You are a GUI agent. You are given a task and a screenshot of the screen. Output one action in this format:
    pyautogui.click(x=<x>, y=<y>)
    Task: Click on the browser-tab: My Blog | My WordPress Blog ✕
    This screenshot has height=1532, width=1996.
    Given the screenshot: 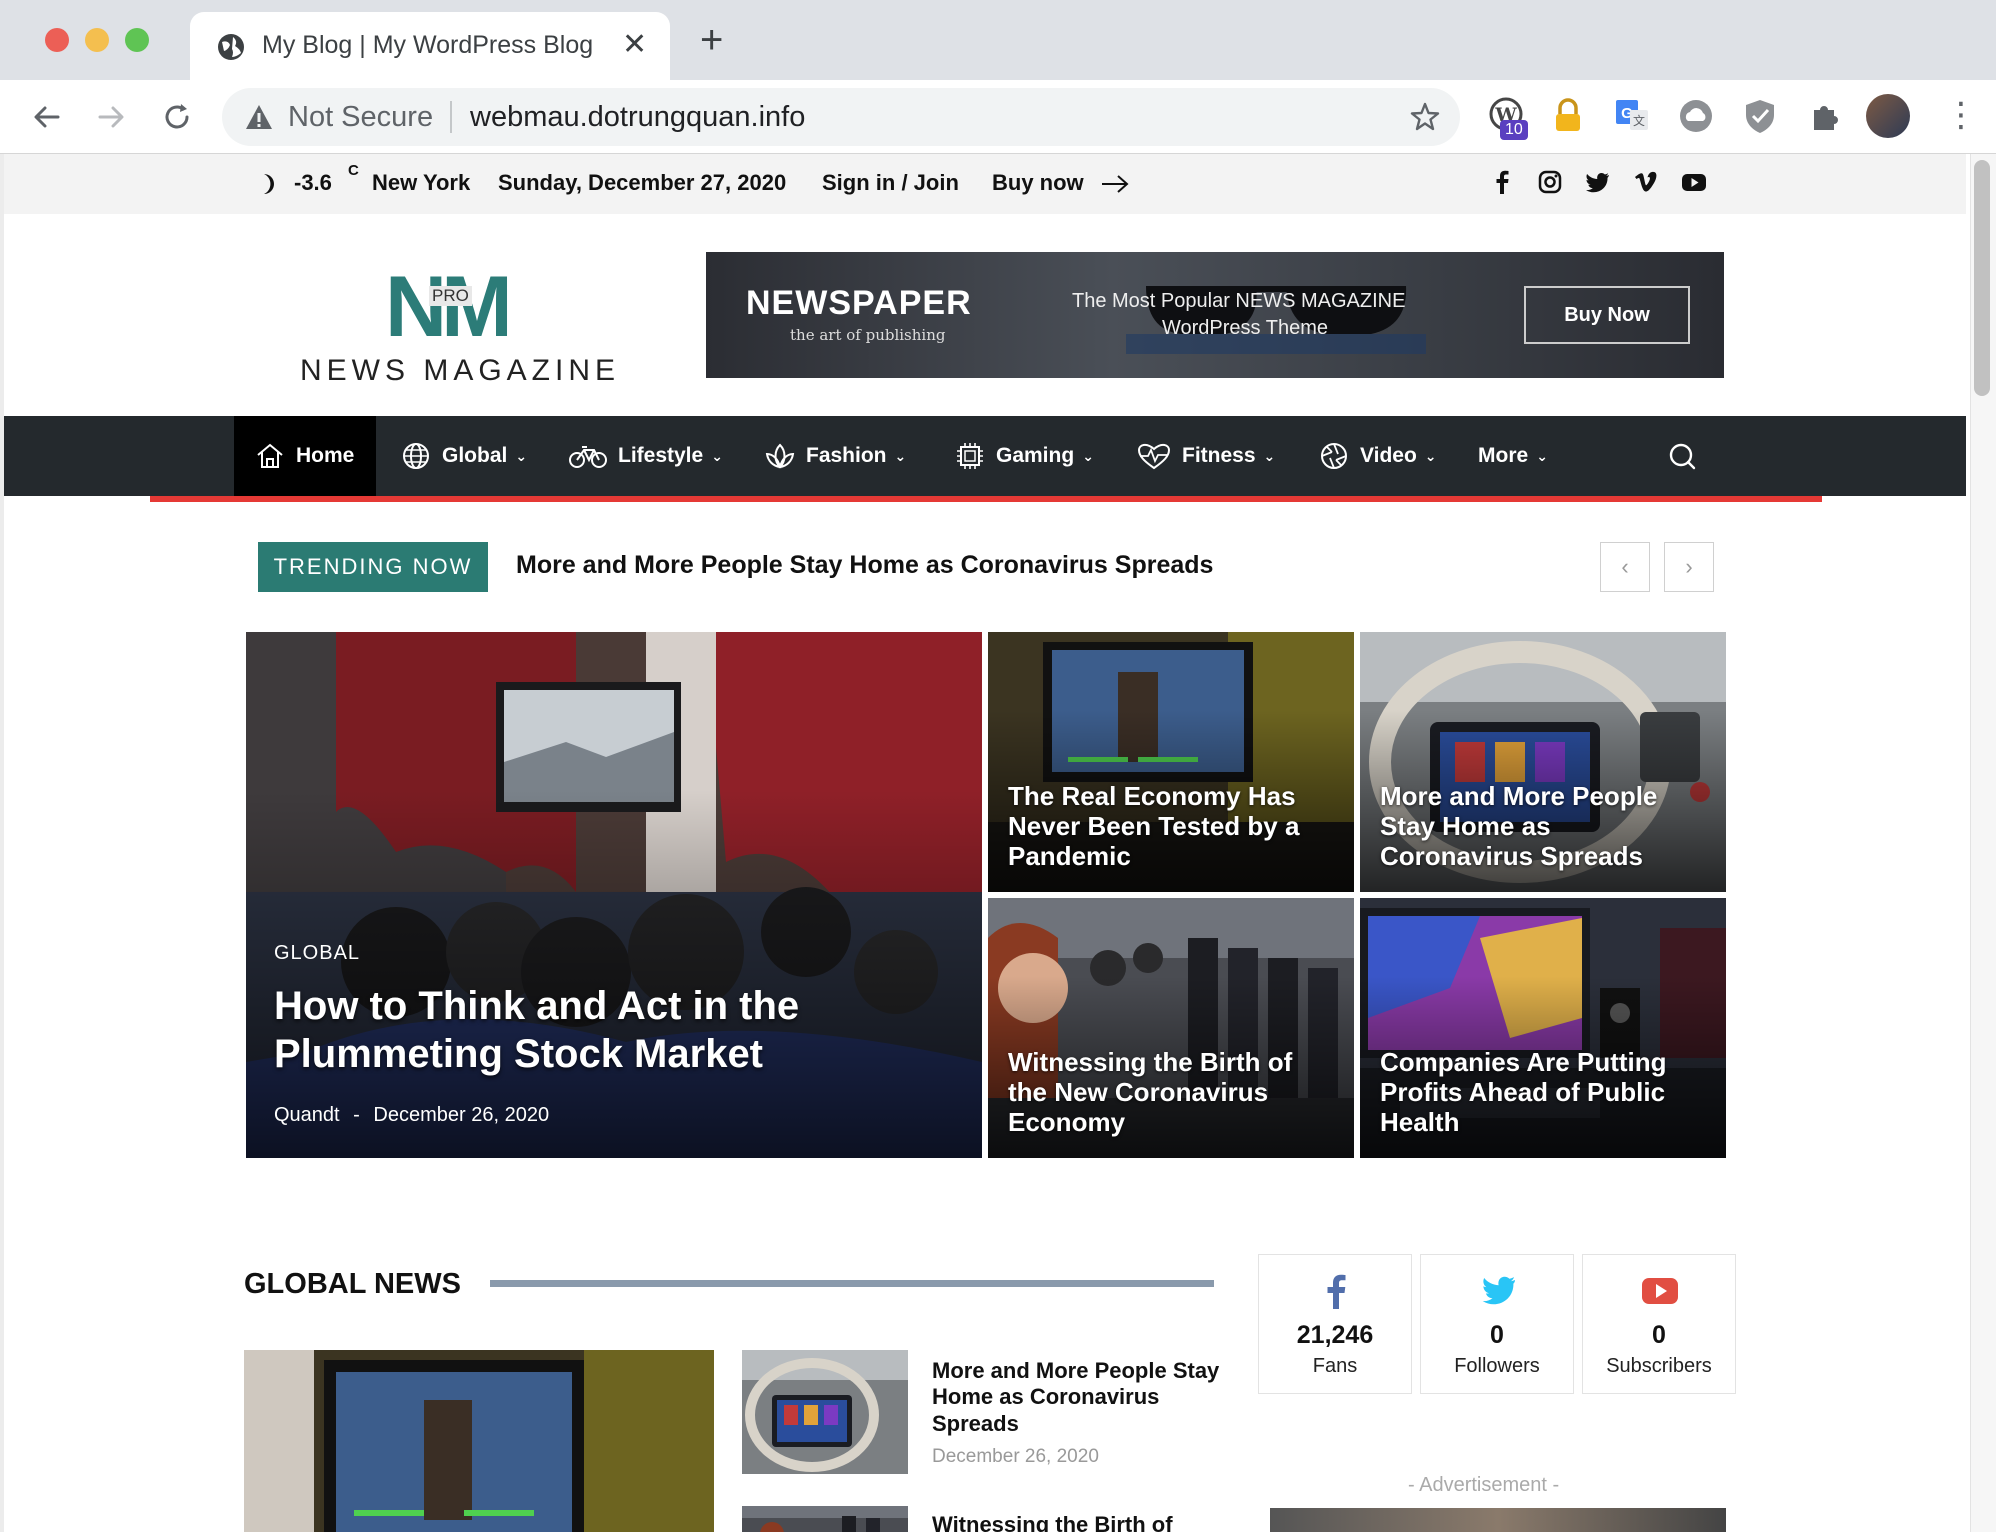 What is the action you would take?
    pyautogui.click(x=430, y=46)
    